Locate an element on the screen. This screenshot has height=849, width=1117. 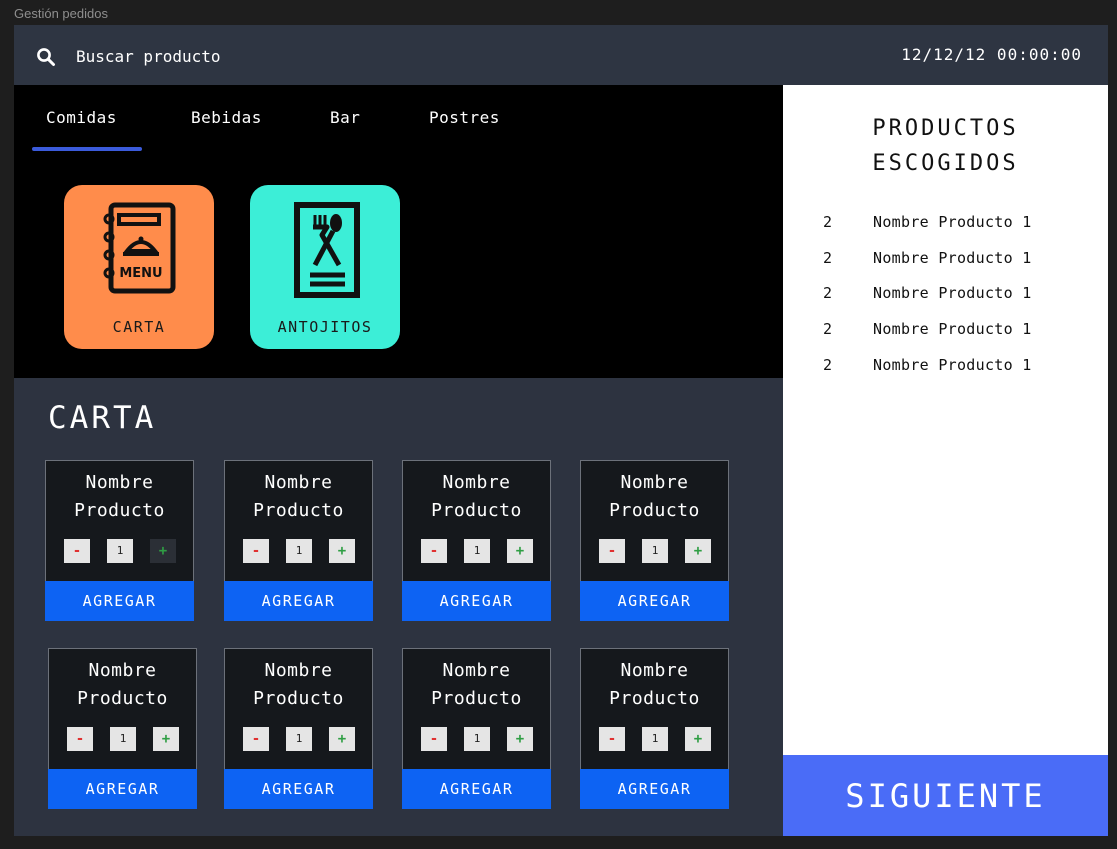
category-tile-carta: MENU CARTA is located at coordinates (139, 267).